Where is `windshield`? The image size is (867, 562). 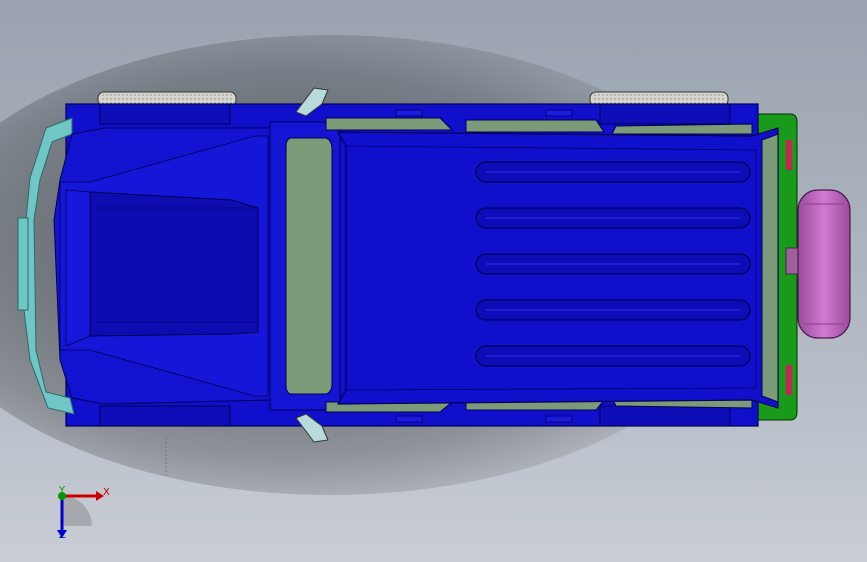 windshield is located at coordinates (309, 266).